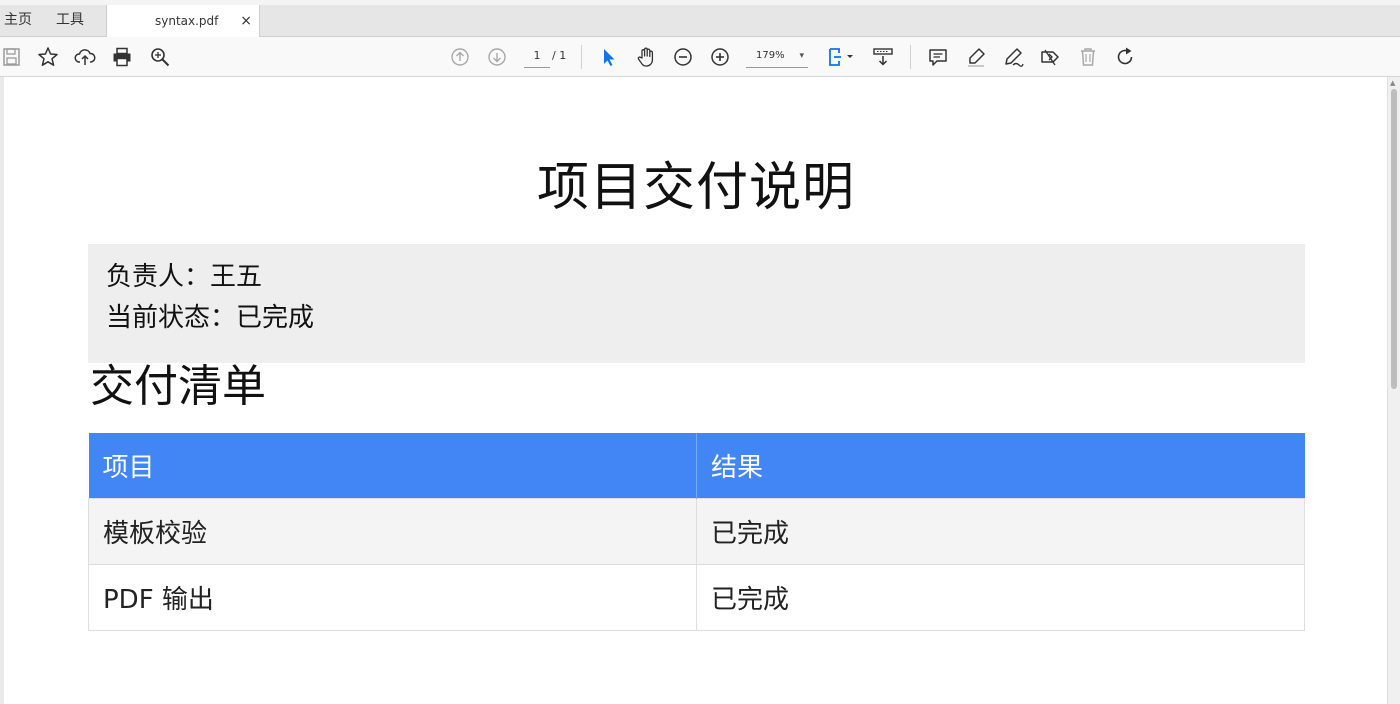  Describe the element at coordinates (1393, 390) in the screenshot. I see `vertical-scrollbar: ▲` at that location.